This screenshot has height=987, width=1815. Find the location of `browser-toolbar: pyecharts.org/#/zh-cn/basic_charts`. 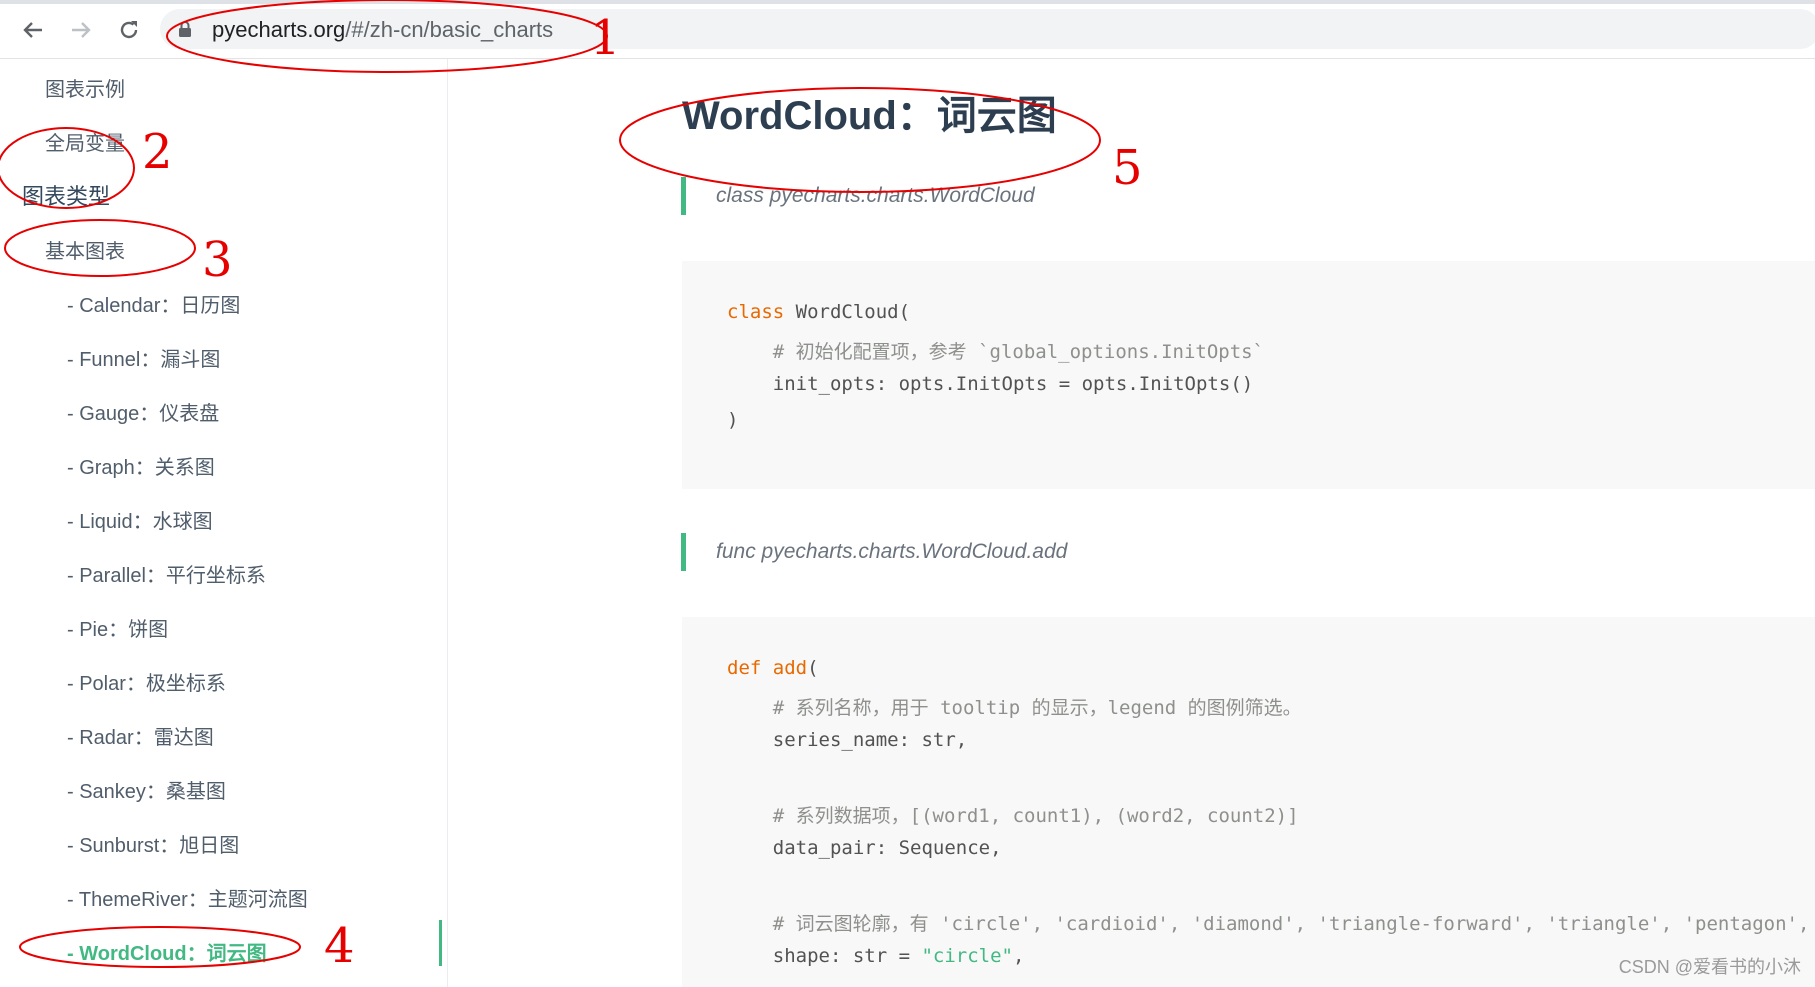

browser-toolbar: pyecharts.org/#/zh-cn/basic_charts is located at coordinates (907, 29).